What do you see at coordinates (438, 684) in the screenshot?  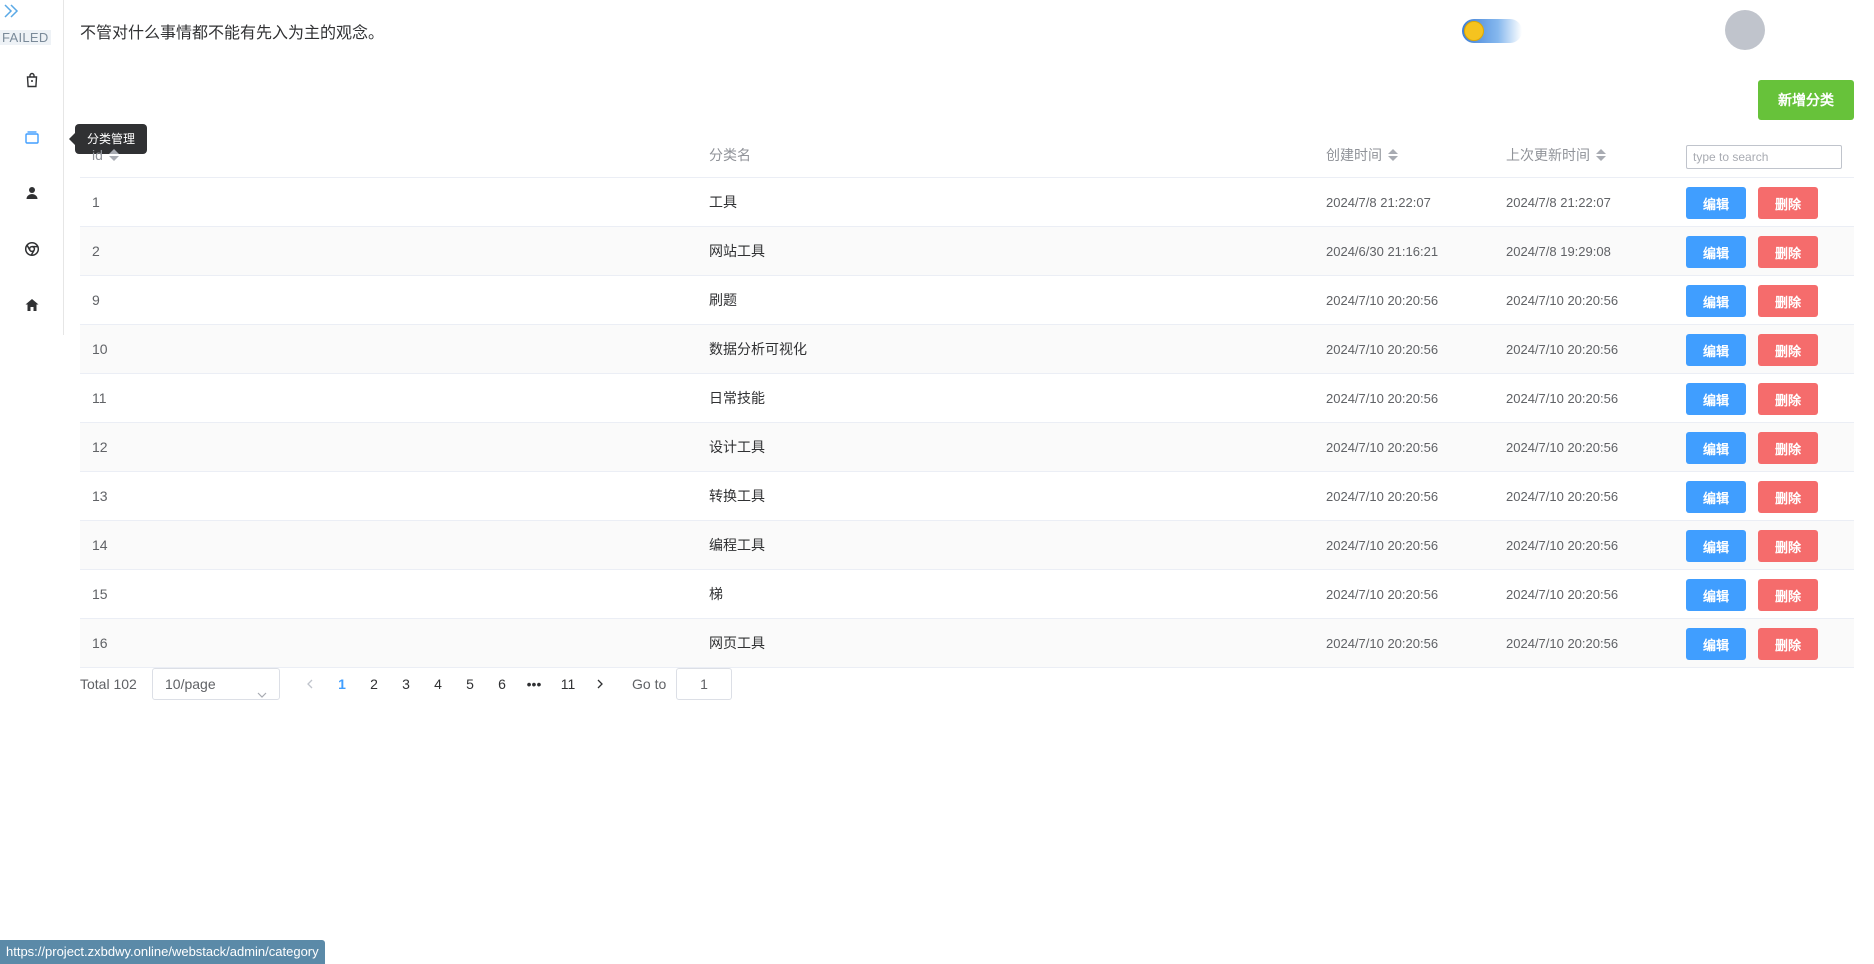 I see `page-button-4: 4` at bounding box center [438, 684].